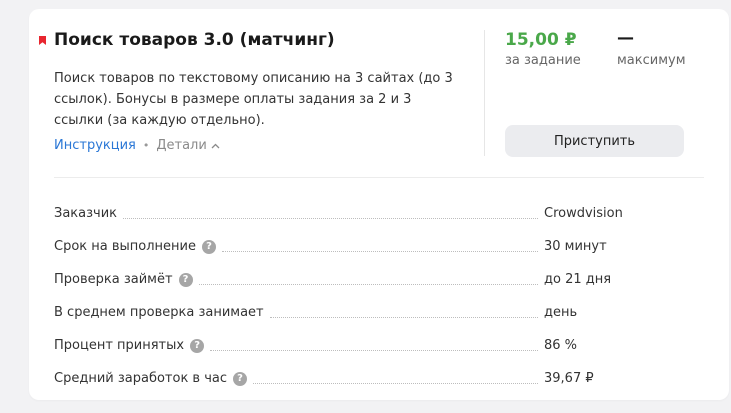 The image size is (731, 413). Describe the element at coordinates (194, 40) in the screenshot. I see `task-title: Поиск товаров 3.0 (матчинг)` at that location.